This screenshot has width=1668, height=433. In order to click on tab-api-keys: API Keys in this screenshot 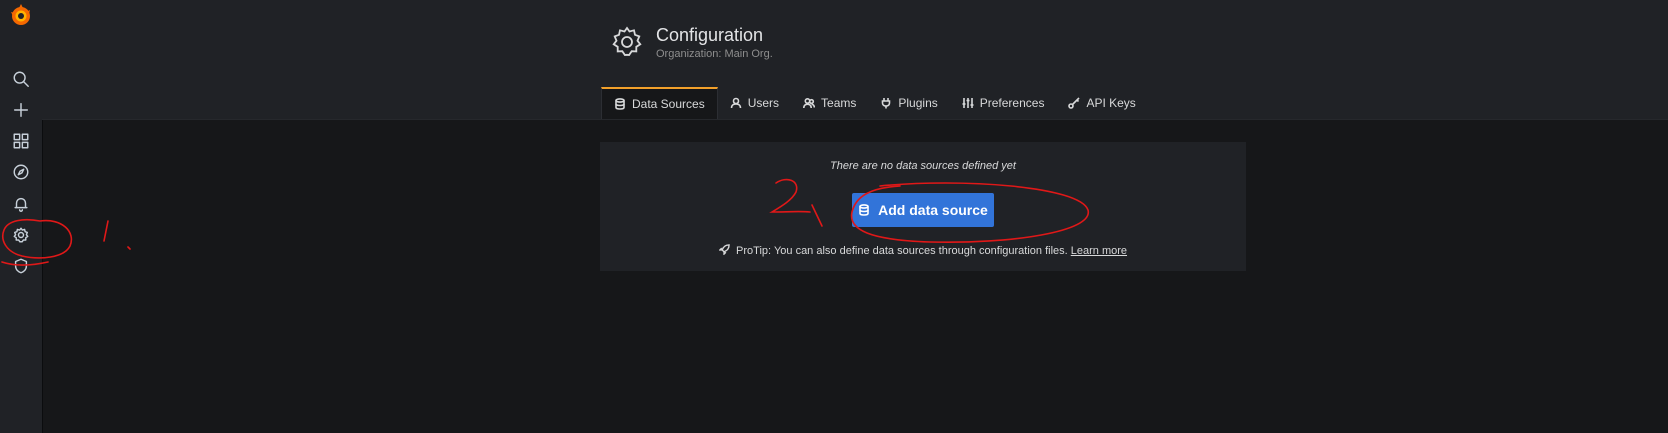, I will do `click(1101, 102)`.